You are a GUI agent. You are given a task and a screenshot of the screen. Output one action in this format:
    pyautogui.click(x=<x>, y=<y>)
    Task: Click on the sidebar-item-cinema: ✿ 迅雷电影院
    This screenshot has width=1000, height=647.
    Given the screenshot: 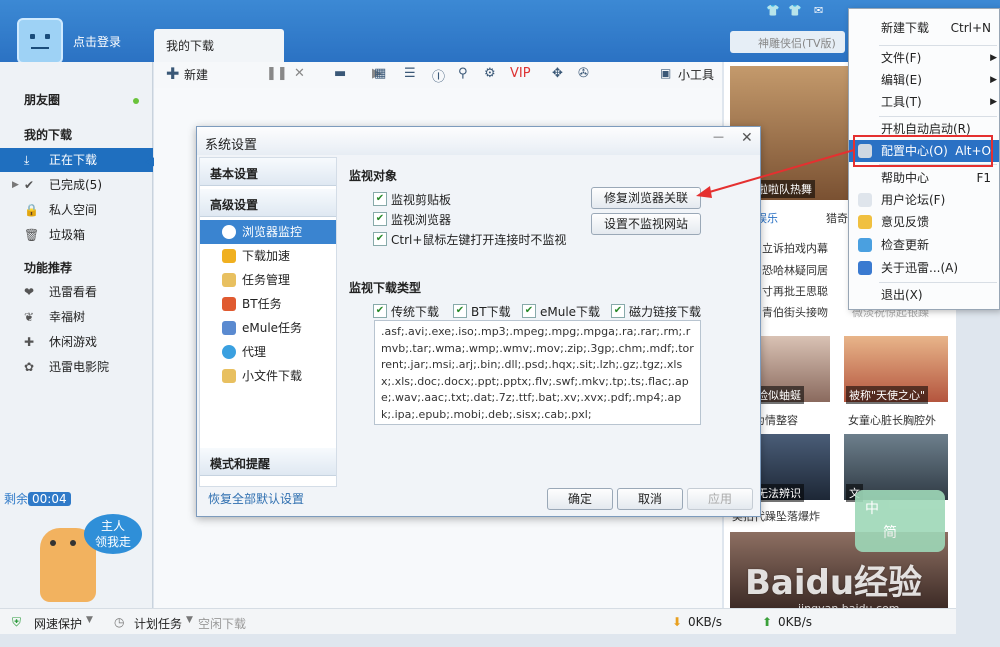 What is the action you would take?
    pyautogui.click(x=76, y=367)
    